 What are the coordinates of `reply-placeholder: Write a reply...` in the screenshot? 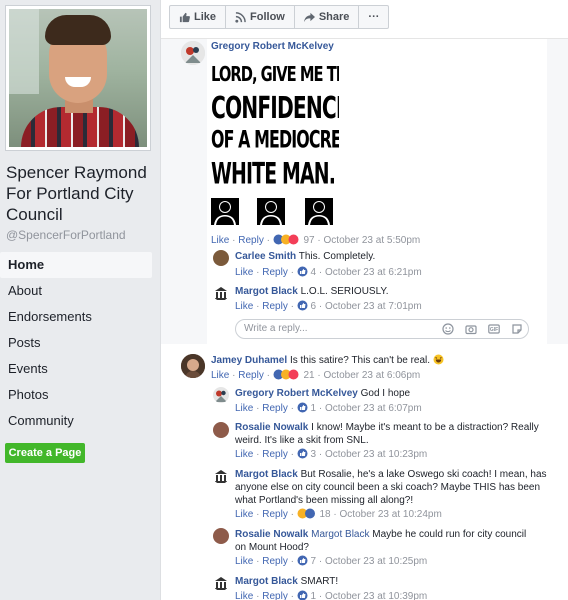 It's located at (276, 328).